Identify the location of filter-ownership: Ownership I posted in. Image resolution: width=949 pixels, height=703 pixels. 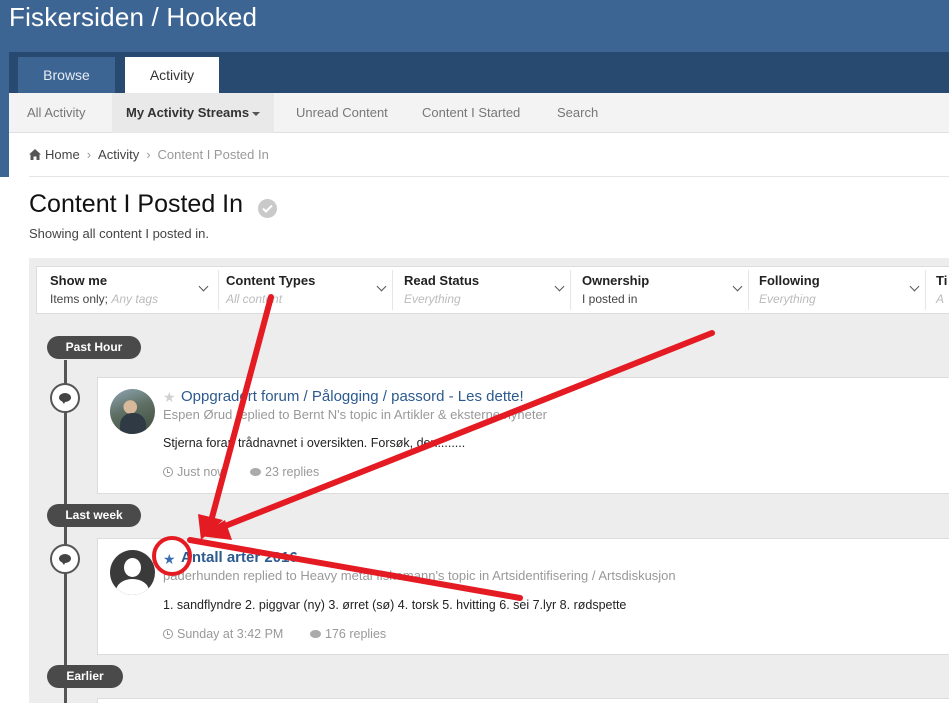
(665, 290).